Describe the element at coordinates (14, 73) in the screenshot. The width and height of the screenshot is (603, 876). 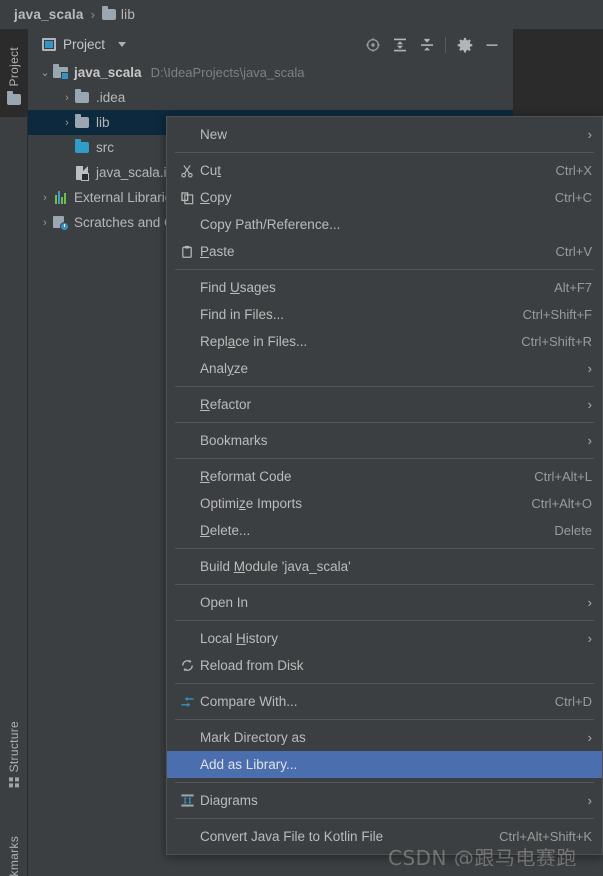
I see `tool-button-project: Project` at that location.